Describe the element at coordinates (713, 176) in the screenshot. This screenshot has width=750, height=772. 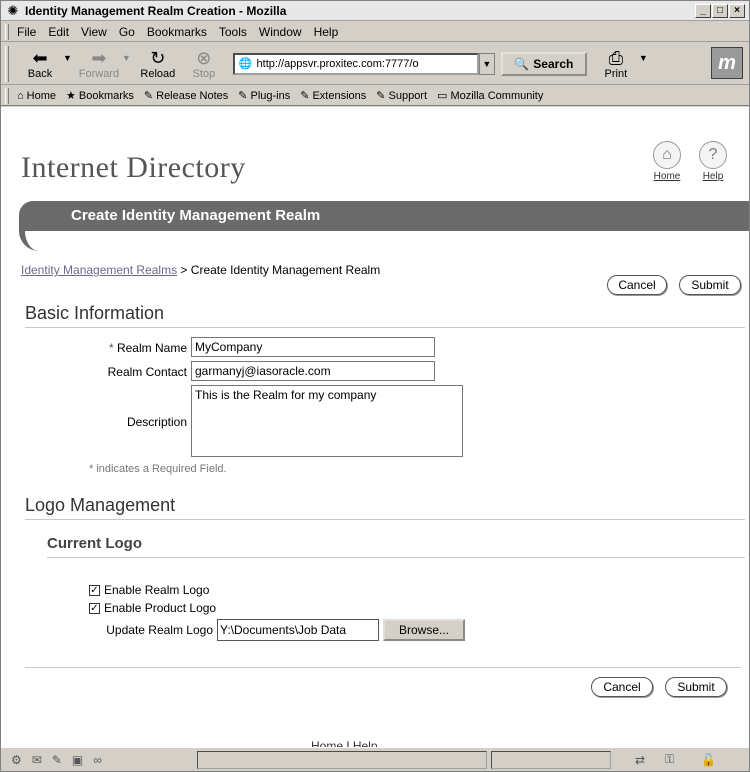
I see `global-help-link: Help` at that location.